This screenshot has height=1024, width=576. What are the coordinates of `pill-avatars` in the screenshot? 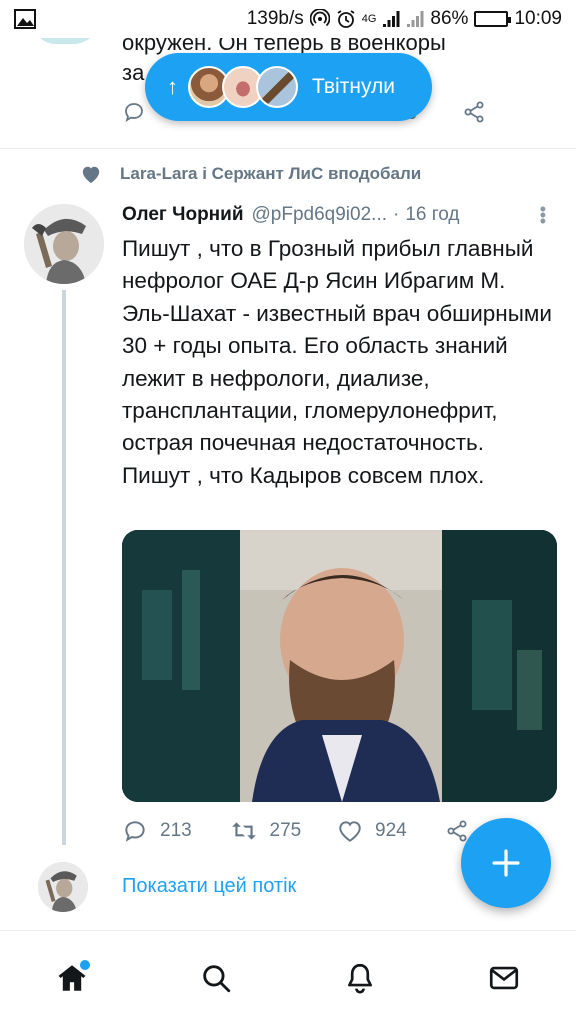 It's located at (243, 87).